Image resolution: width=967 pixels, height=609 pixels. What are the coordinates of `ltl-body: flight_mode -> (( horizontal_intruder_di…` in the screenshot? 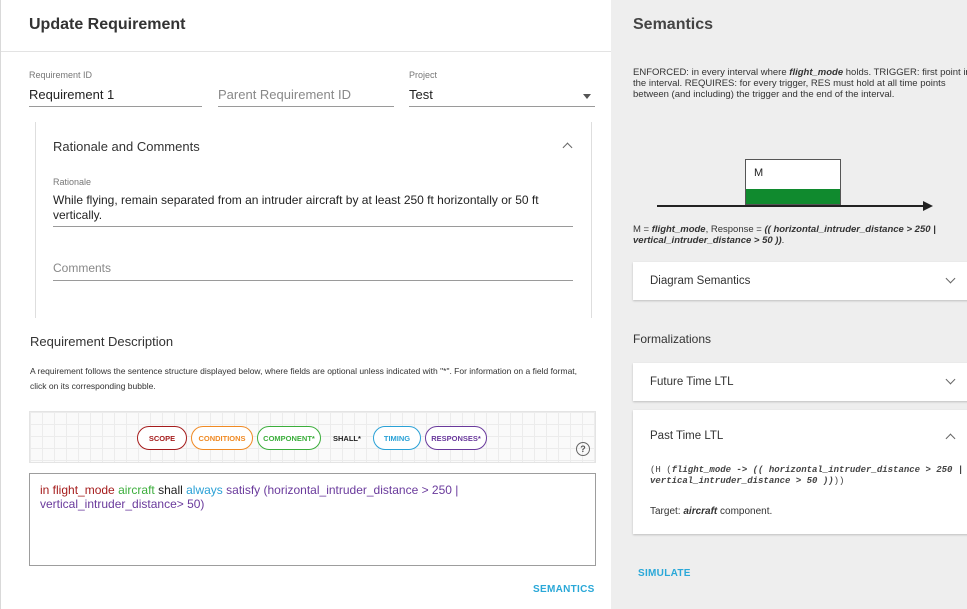 It's located at (807, 475).